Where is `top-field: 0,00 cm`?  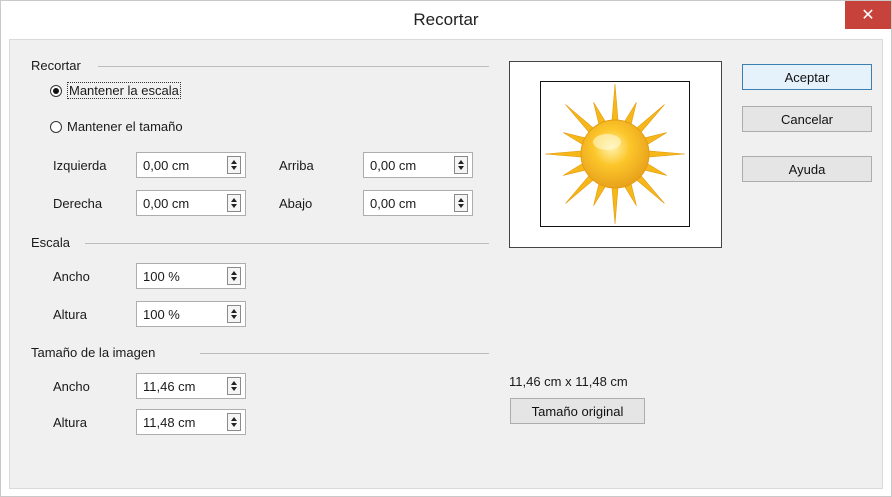
top-field: 0,00 cm is located at coordinates (418, 165).